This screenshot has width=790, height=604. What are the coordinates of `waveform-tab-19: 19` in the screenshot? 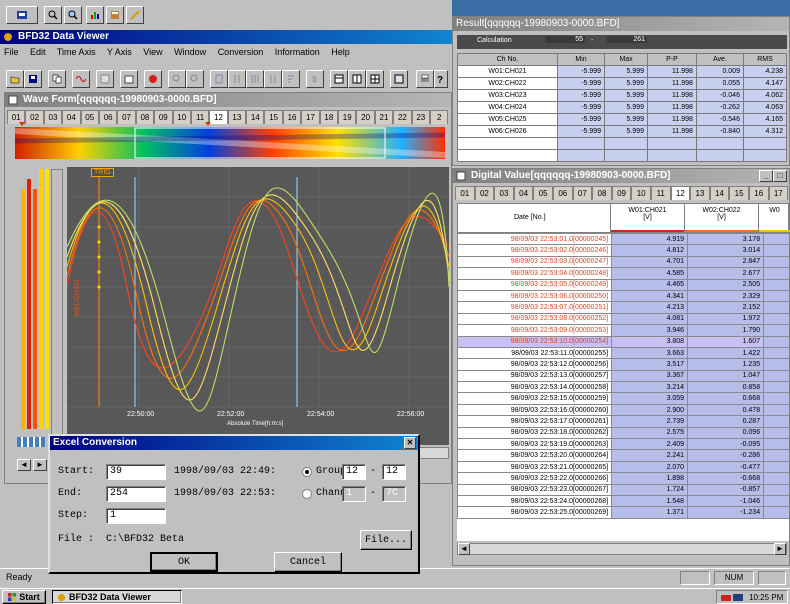 It's located at (347, 117).